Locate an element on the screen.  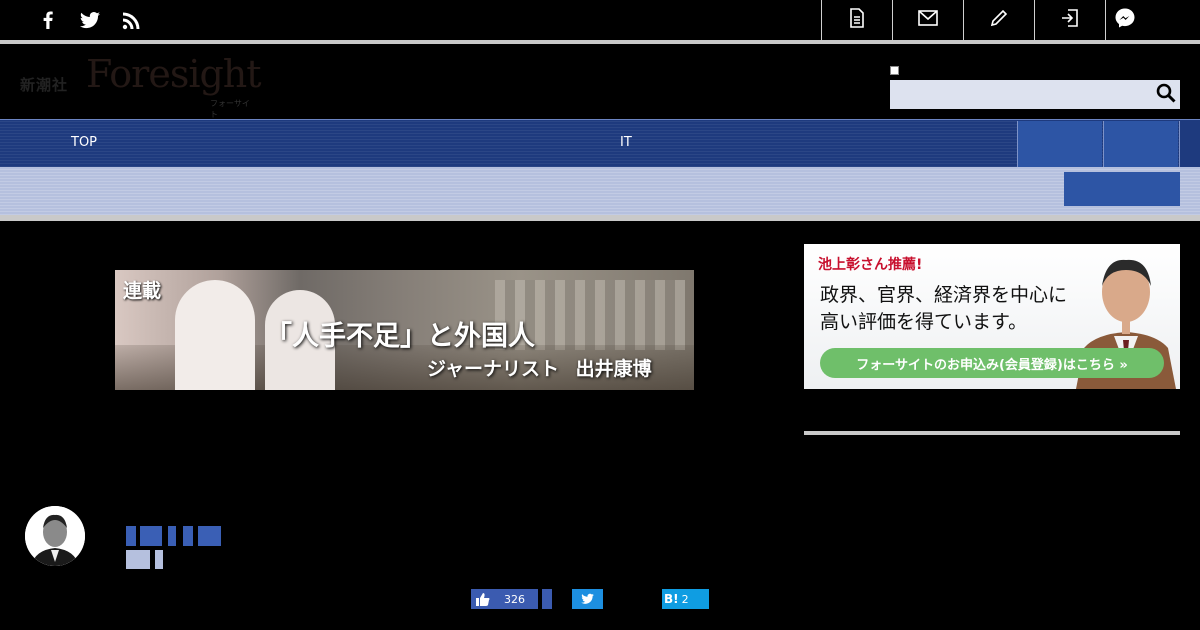
facebook-share-button is located at coordinates (547, 599).